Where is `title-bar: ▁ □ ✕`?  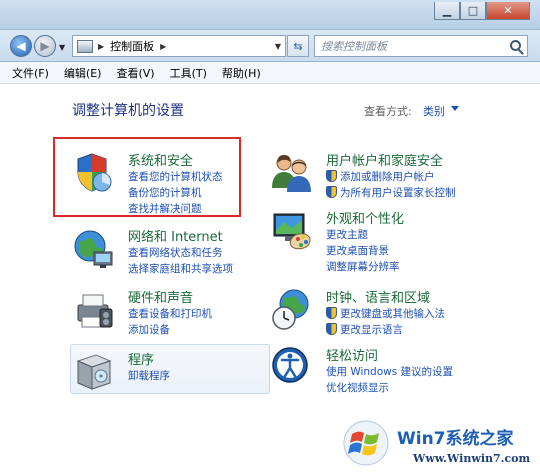
title-bar: ▁ □ ✕ is located at coordinates (270, 15).